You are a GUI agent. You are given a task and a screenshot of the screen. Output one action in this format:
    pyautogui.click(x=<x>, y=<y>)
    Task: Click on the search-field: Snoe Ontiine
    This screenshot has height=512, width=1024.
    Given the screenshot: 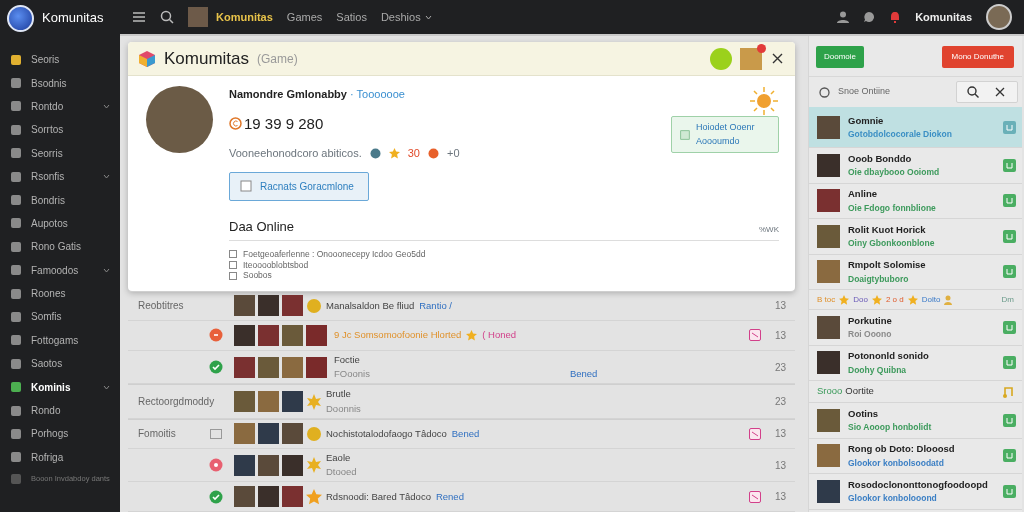 What is the action you would take?
    pyautogui.click(x=886, y=92)
    